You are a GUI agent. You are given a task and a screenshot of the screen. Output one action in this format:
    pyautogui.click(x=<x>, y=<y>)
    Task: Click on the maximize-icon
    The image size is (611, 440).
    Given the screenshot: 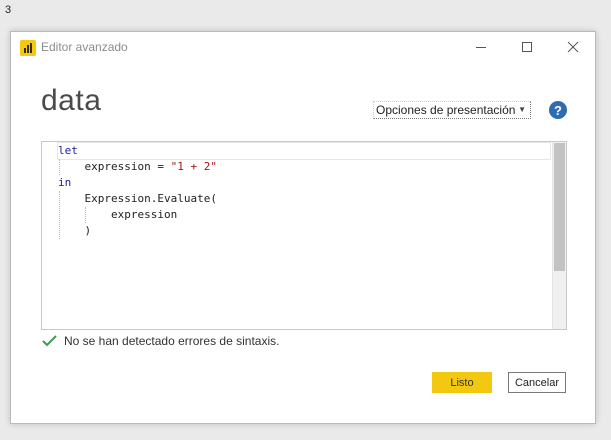 What is the action you would take?
    pyautogui.click(x=527, y=47)
    